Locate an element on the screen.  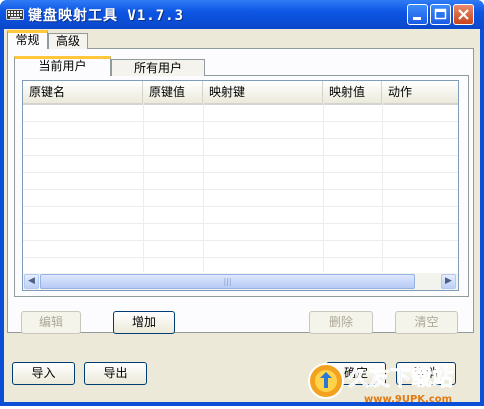
maximize-icon is located at coordinates (440, 14).